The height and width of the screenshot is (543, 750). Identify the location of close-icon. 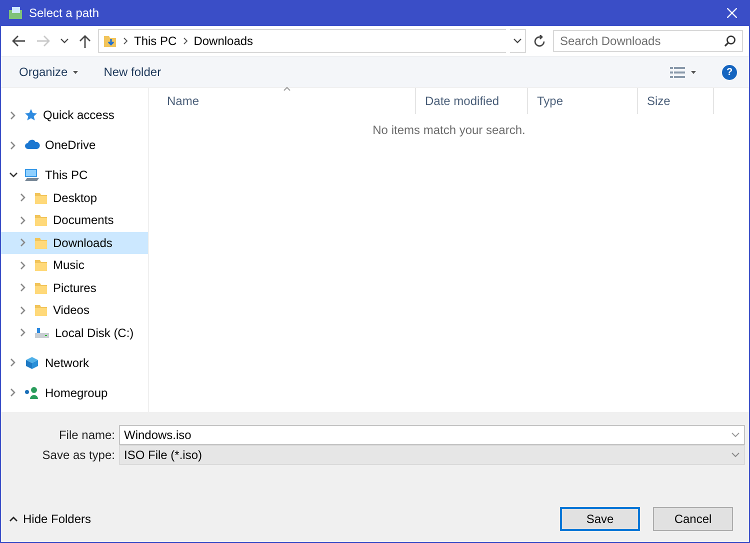
(732, 13).